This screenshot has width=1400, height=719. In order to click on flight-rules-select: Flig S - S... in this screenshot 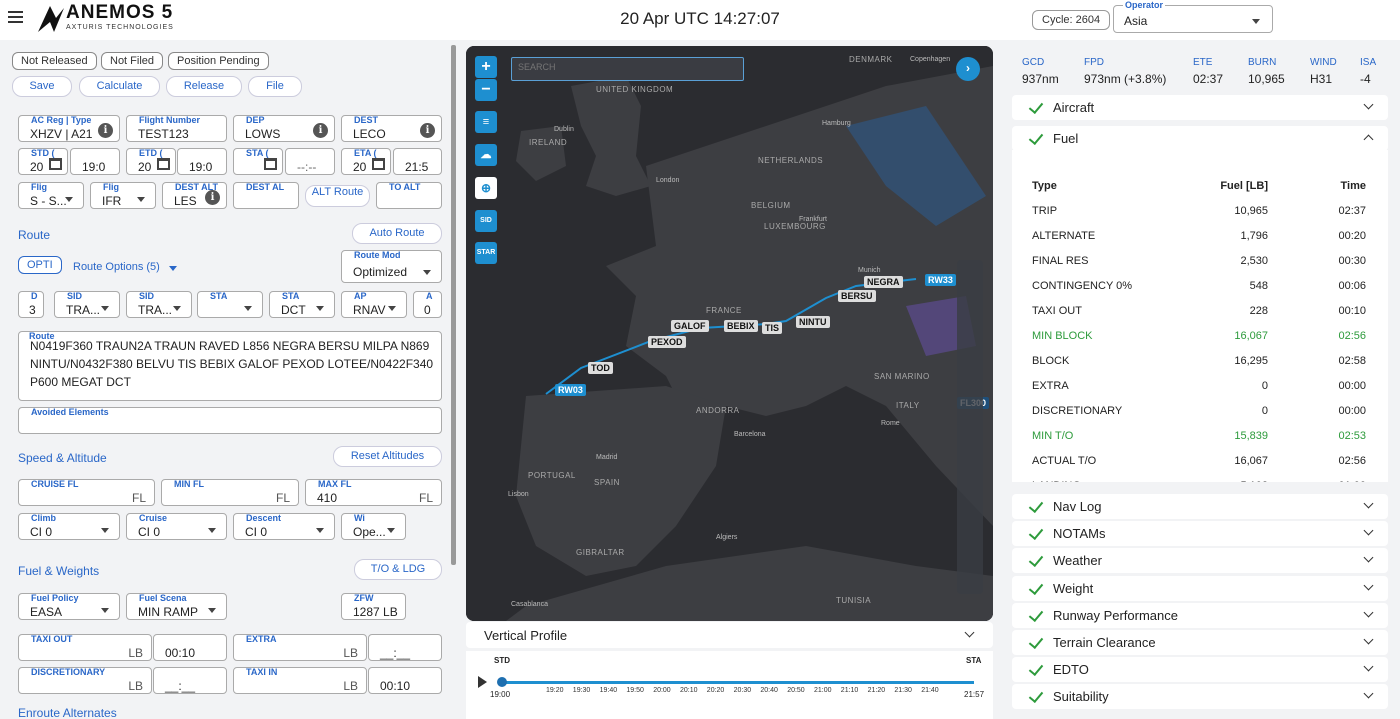, I will do `click(51, 195)`.